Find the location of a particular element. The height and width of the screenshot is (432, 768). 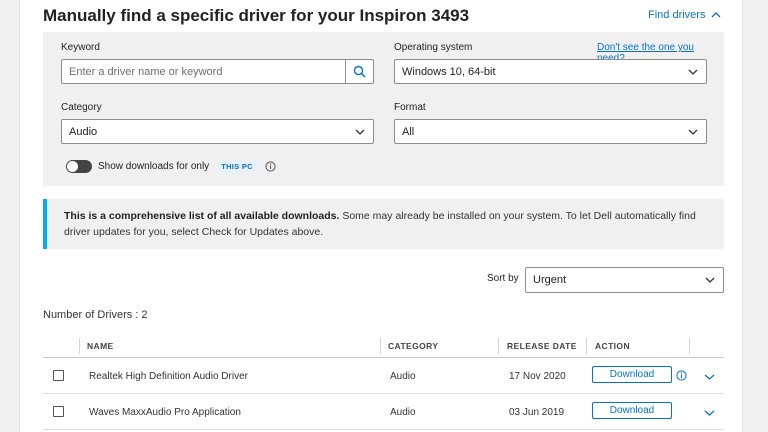

find-drivers-toggle: Find drivers is located at coordinates (684, 15).